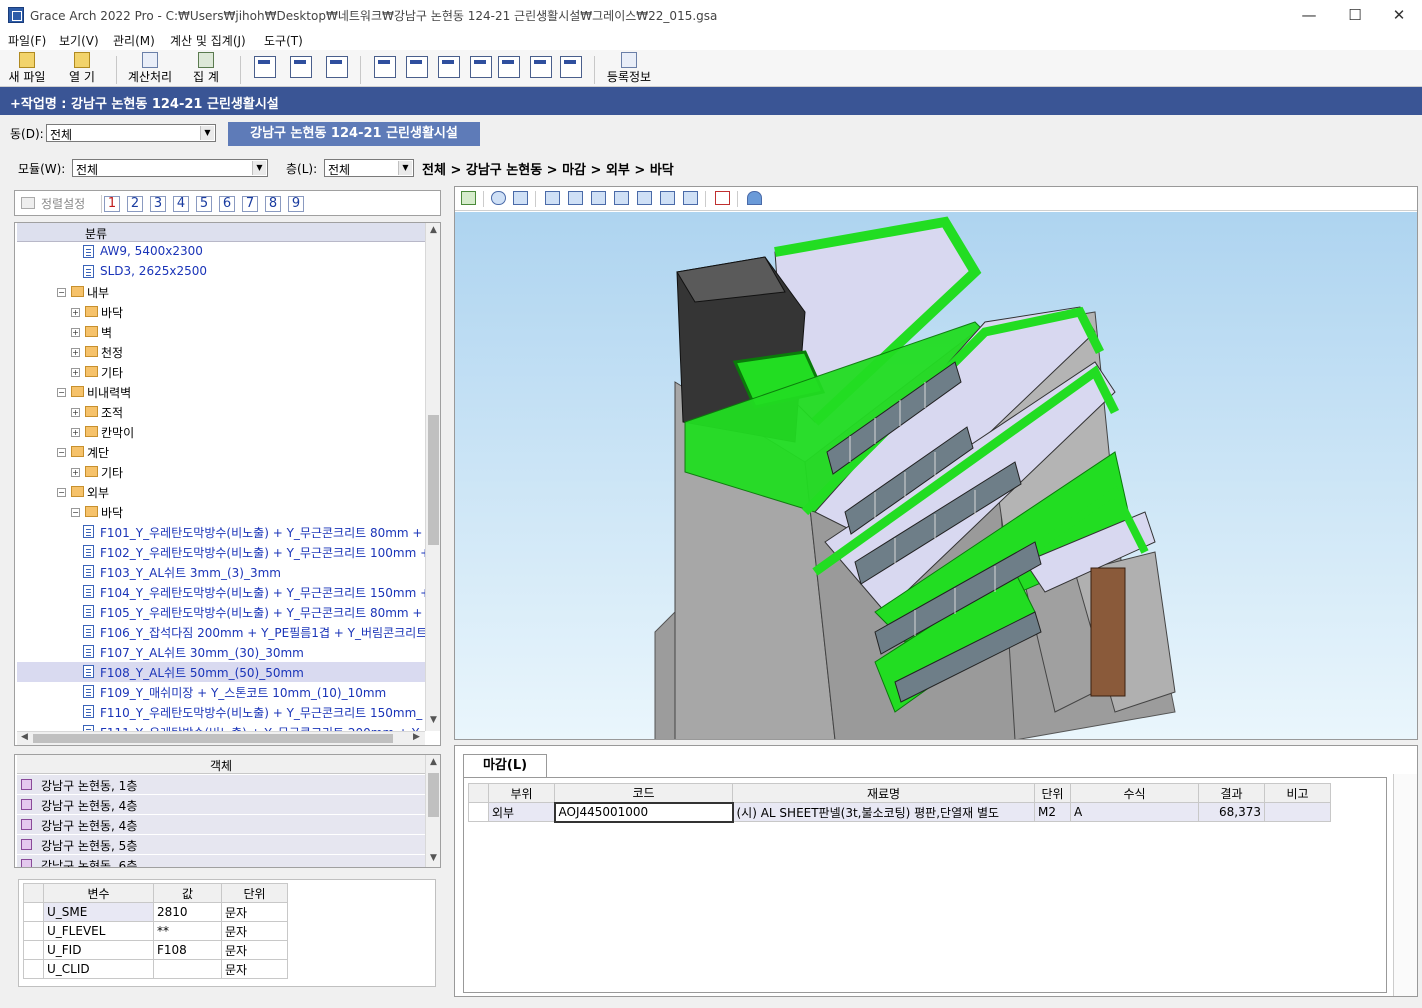  What do you see at coordinates (722, 198) in the screenshot?
I see `list-icon` at bounding box center [722, 198].